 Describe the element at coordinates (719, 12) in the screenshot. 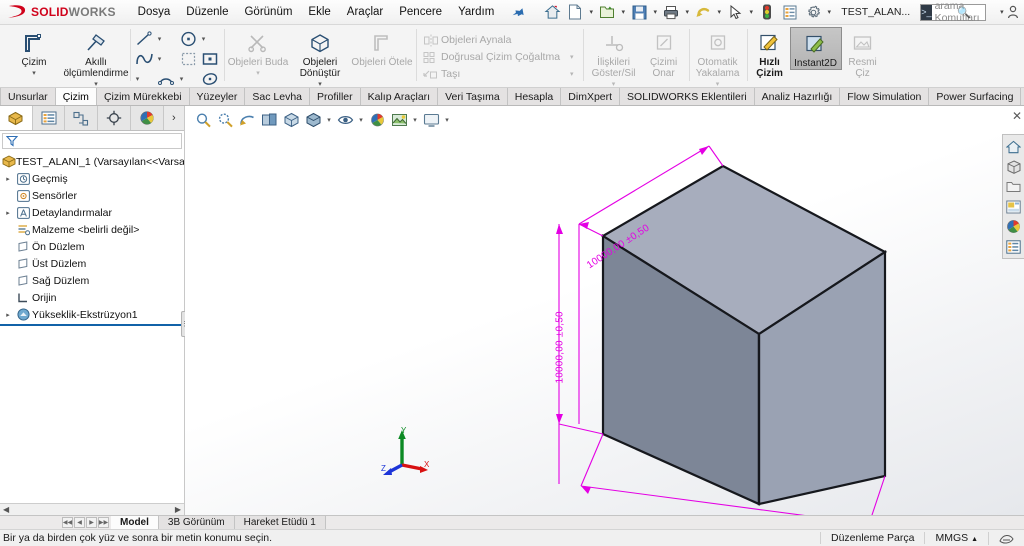

I see `undo-caret-icon: ▾` at that location.